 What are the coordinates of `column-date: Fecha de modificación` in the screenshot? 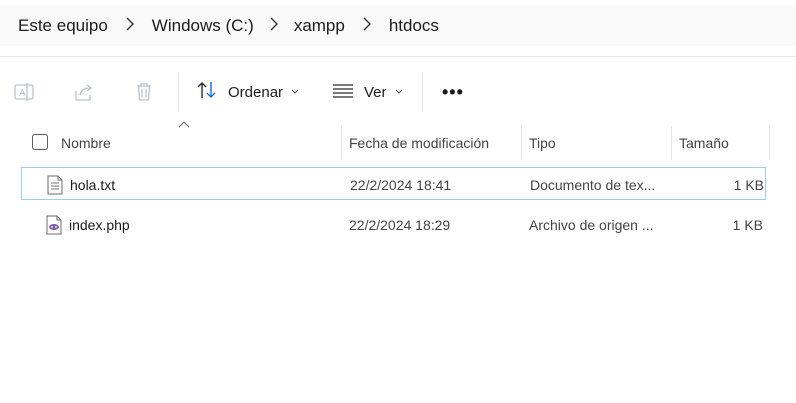 It's located at (435, 143).